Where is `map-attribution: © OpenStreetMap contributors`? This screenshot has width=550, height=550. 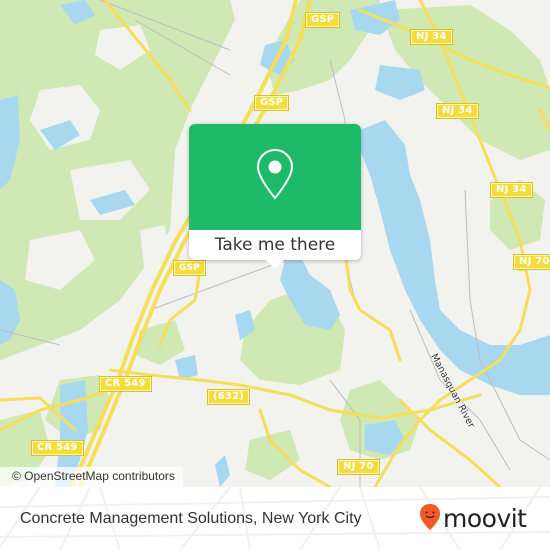
map-attribution: © OpenStreetMap contributors is located at coordinates (91, 477).